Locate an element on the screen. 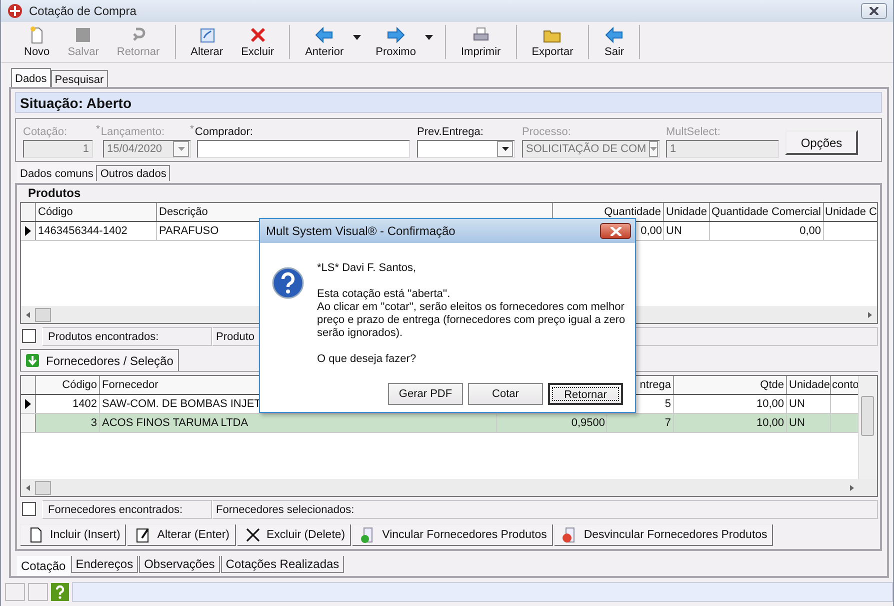 The image size is (894, 606). table-cell: PARAFUSO is located at coordinates (189, 231).